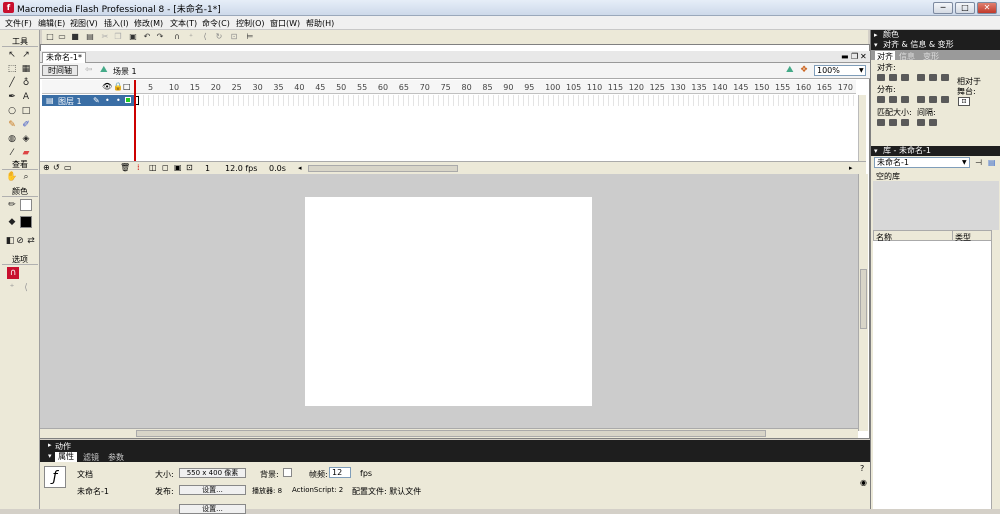  What do you see at coordinates (455, 445) in the screenshot?
I see `actions-panel-header: ▸ 动作` at bounding box center [455, 445].